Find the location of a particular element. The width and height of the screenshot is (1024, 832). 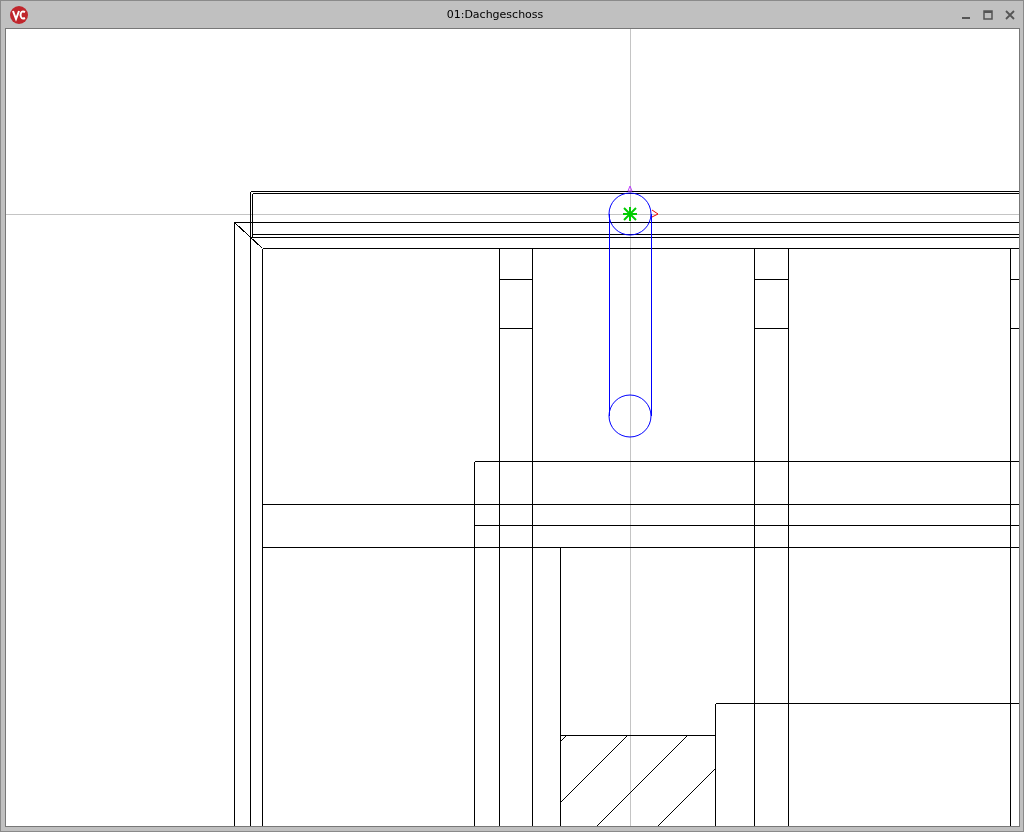

maximize-icon is located at coordinates (988, 14).